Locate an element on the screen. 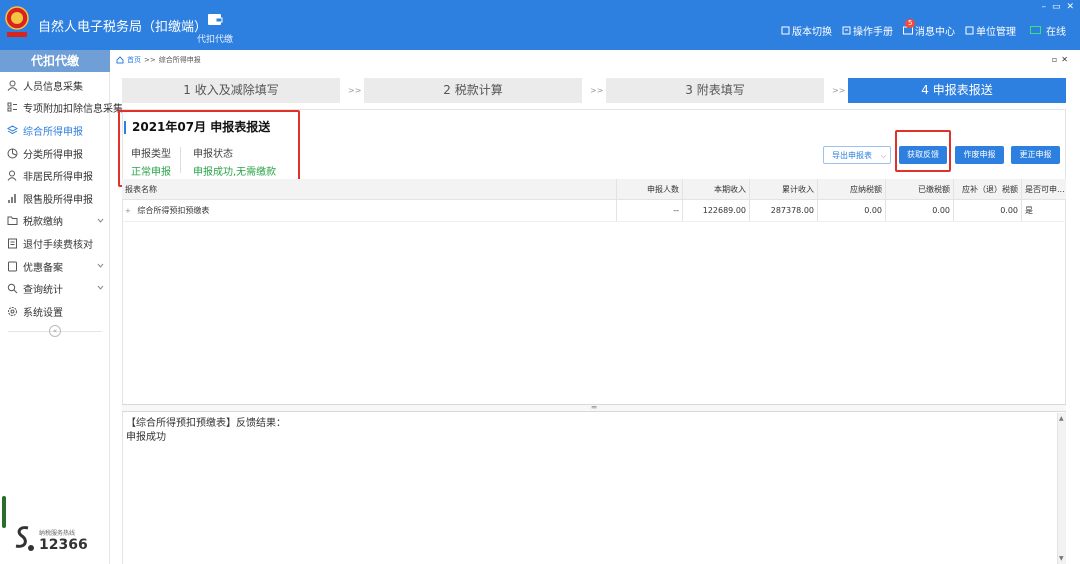 Image resolution: width=1080 pixels, height=564 pixels. tab-bar-controls: ▫✕ is located at coordinates (1062, 59).